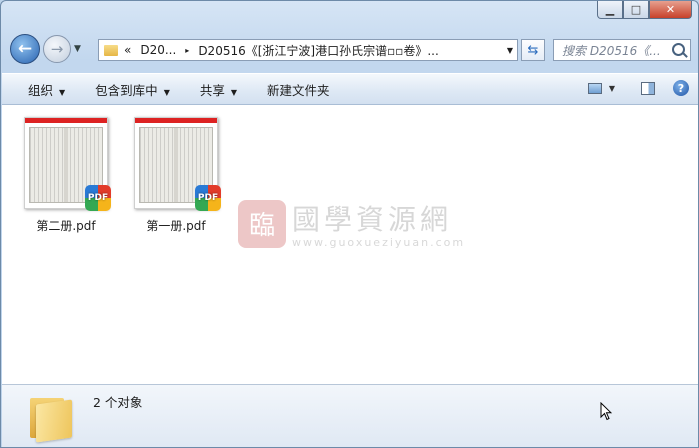 The height and width of the screenshot is (448, 699). Describe the element at coordinates (594, 88) in the screenshot. I see `change-view-icon` at that location.